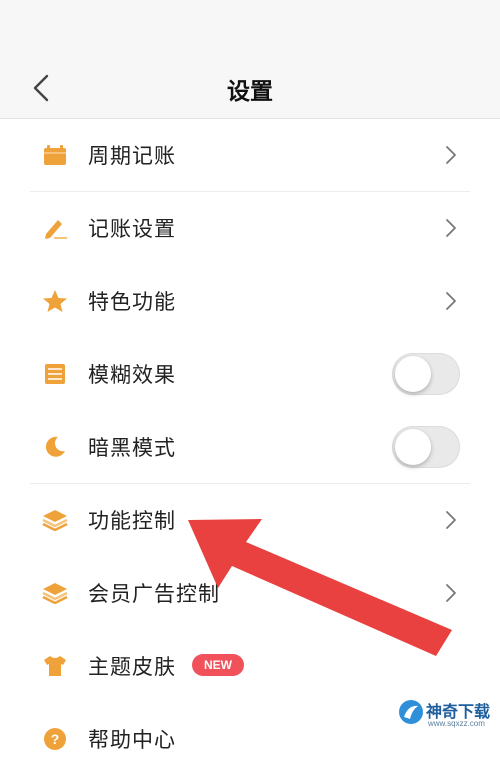  I want to click on pencil-icon, so click(55, 228).